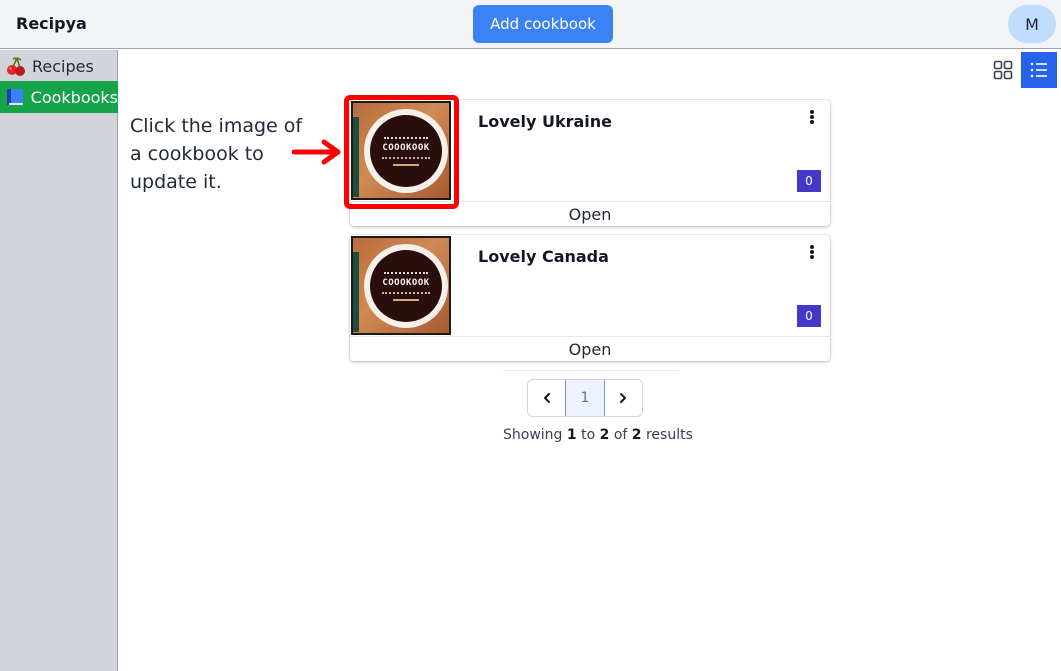  What do you see at coordinates (406, 282) in the screenshot?
I see `cover-title: COOOKOOK` at bounding box center [406, 282].